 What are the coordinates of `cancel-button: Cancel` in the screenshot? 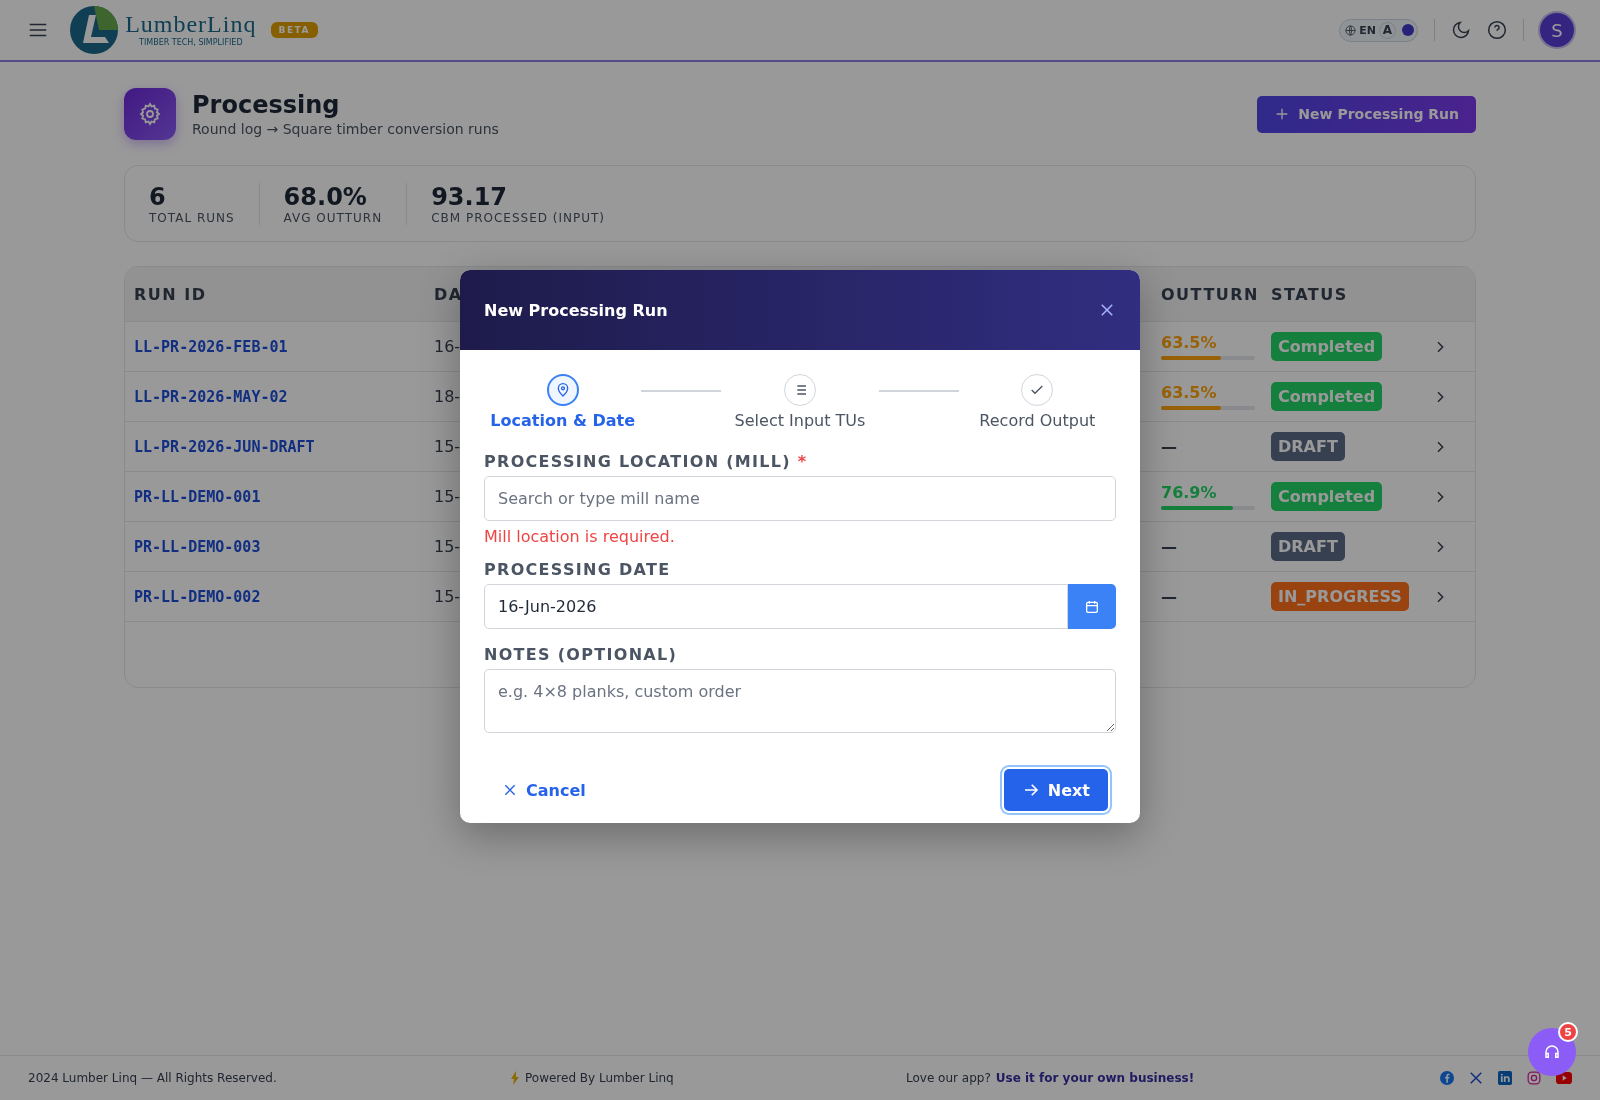 It's located at (544, 790).